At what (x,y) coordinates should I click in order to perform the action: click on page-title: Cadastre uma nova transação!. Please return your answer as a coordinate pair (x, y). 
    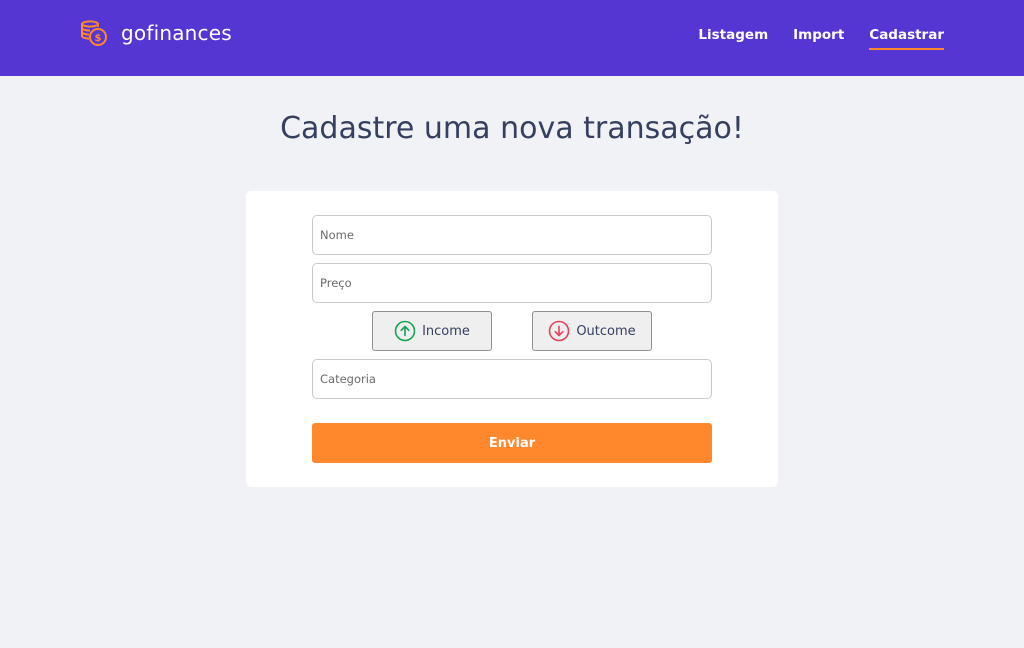
    Looking at the image, I should click on (512, 128).